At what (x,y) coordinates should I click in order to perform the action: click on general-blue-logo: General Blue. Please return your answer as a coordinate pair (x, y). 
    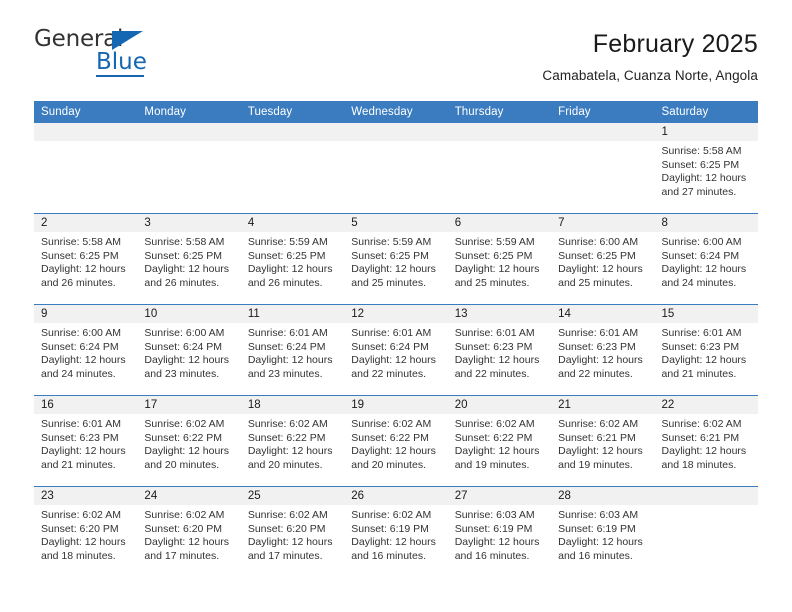
    Looking at the image, I should click on (114, 56).